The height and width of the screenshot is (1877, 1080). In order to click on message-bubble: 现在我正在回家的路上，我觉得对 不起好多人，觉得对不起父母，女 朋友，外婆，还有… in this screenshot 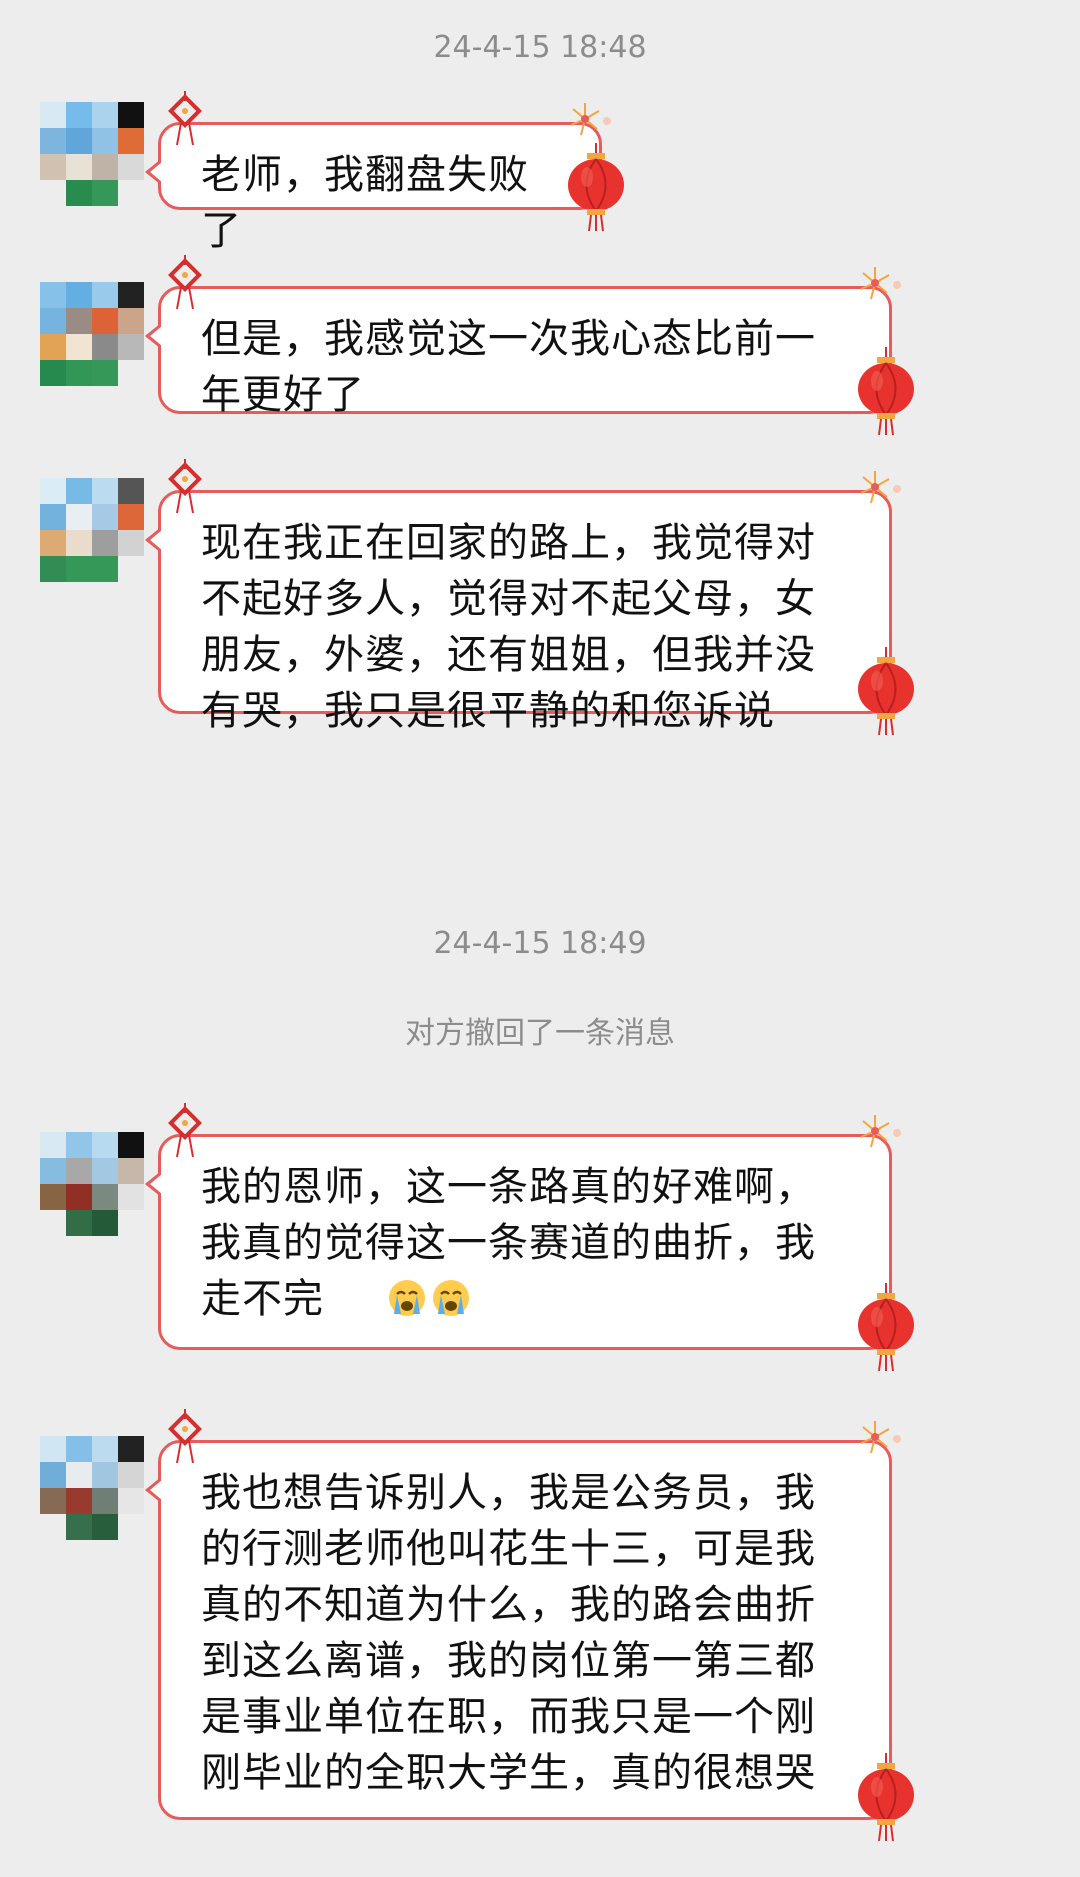, I will do `click(529, 597)`.